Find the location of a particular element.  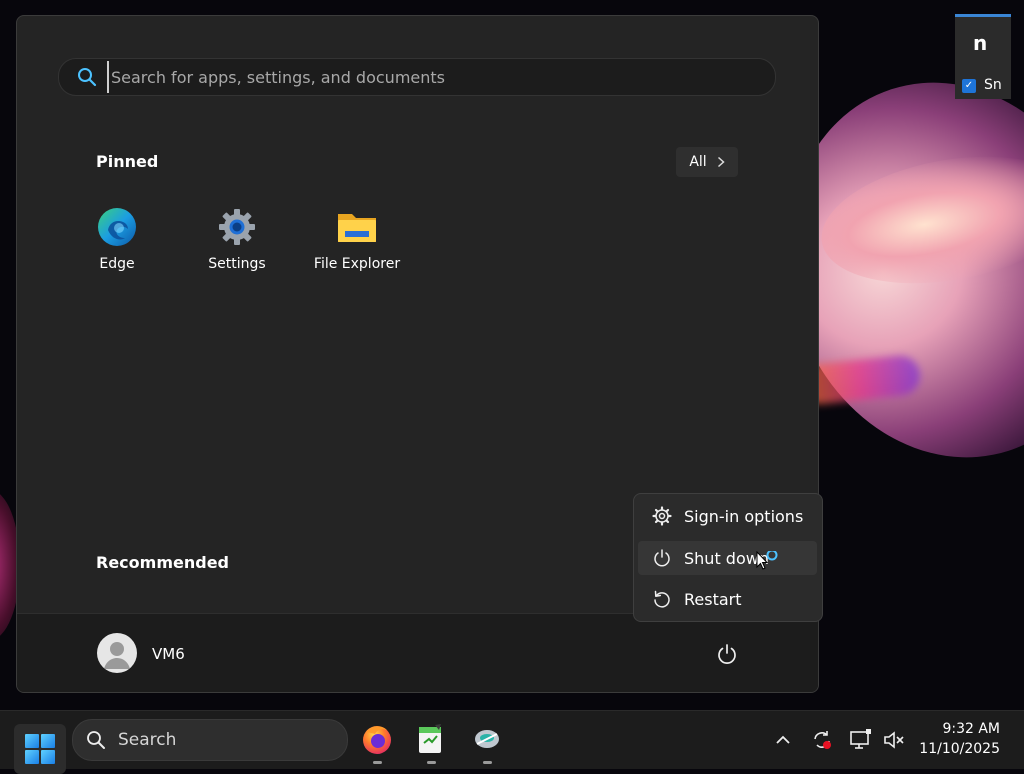

sign-in-options-item: Sign-in options is located at coordinates (727, 516).